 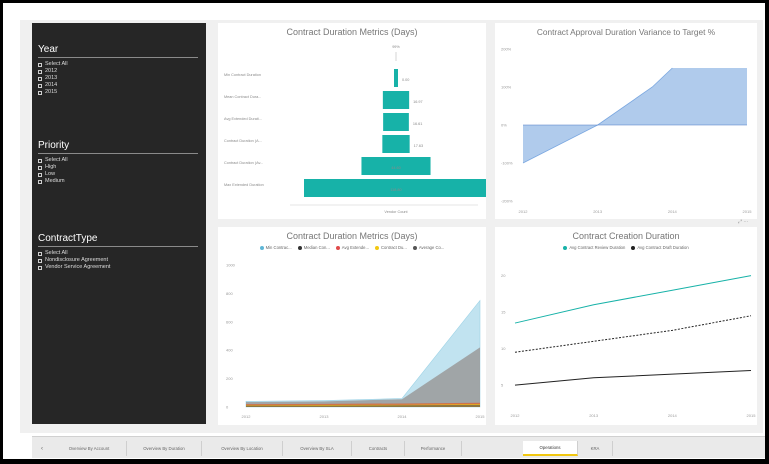 I want to click on funnel-value-label: 44.60, so click(x=396, y=168).